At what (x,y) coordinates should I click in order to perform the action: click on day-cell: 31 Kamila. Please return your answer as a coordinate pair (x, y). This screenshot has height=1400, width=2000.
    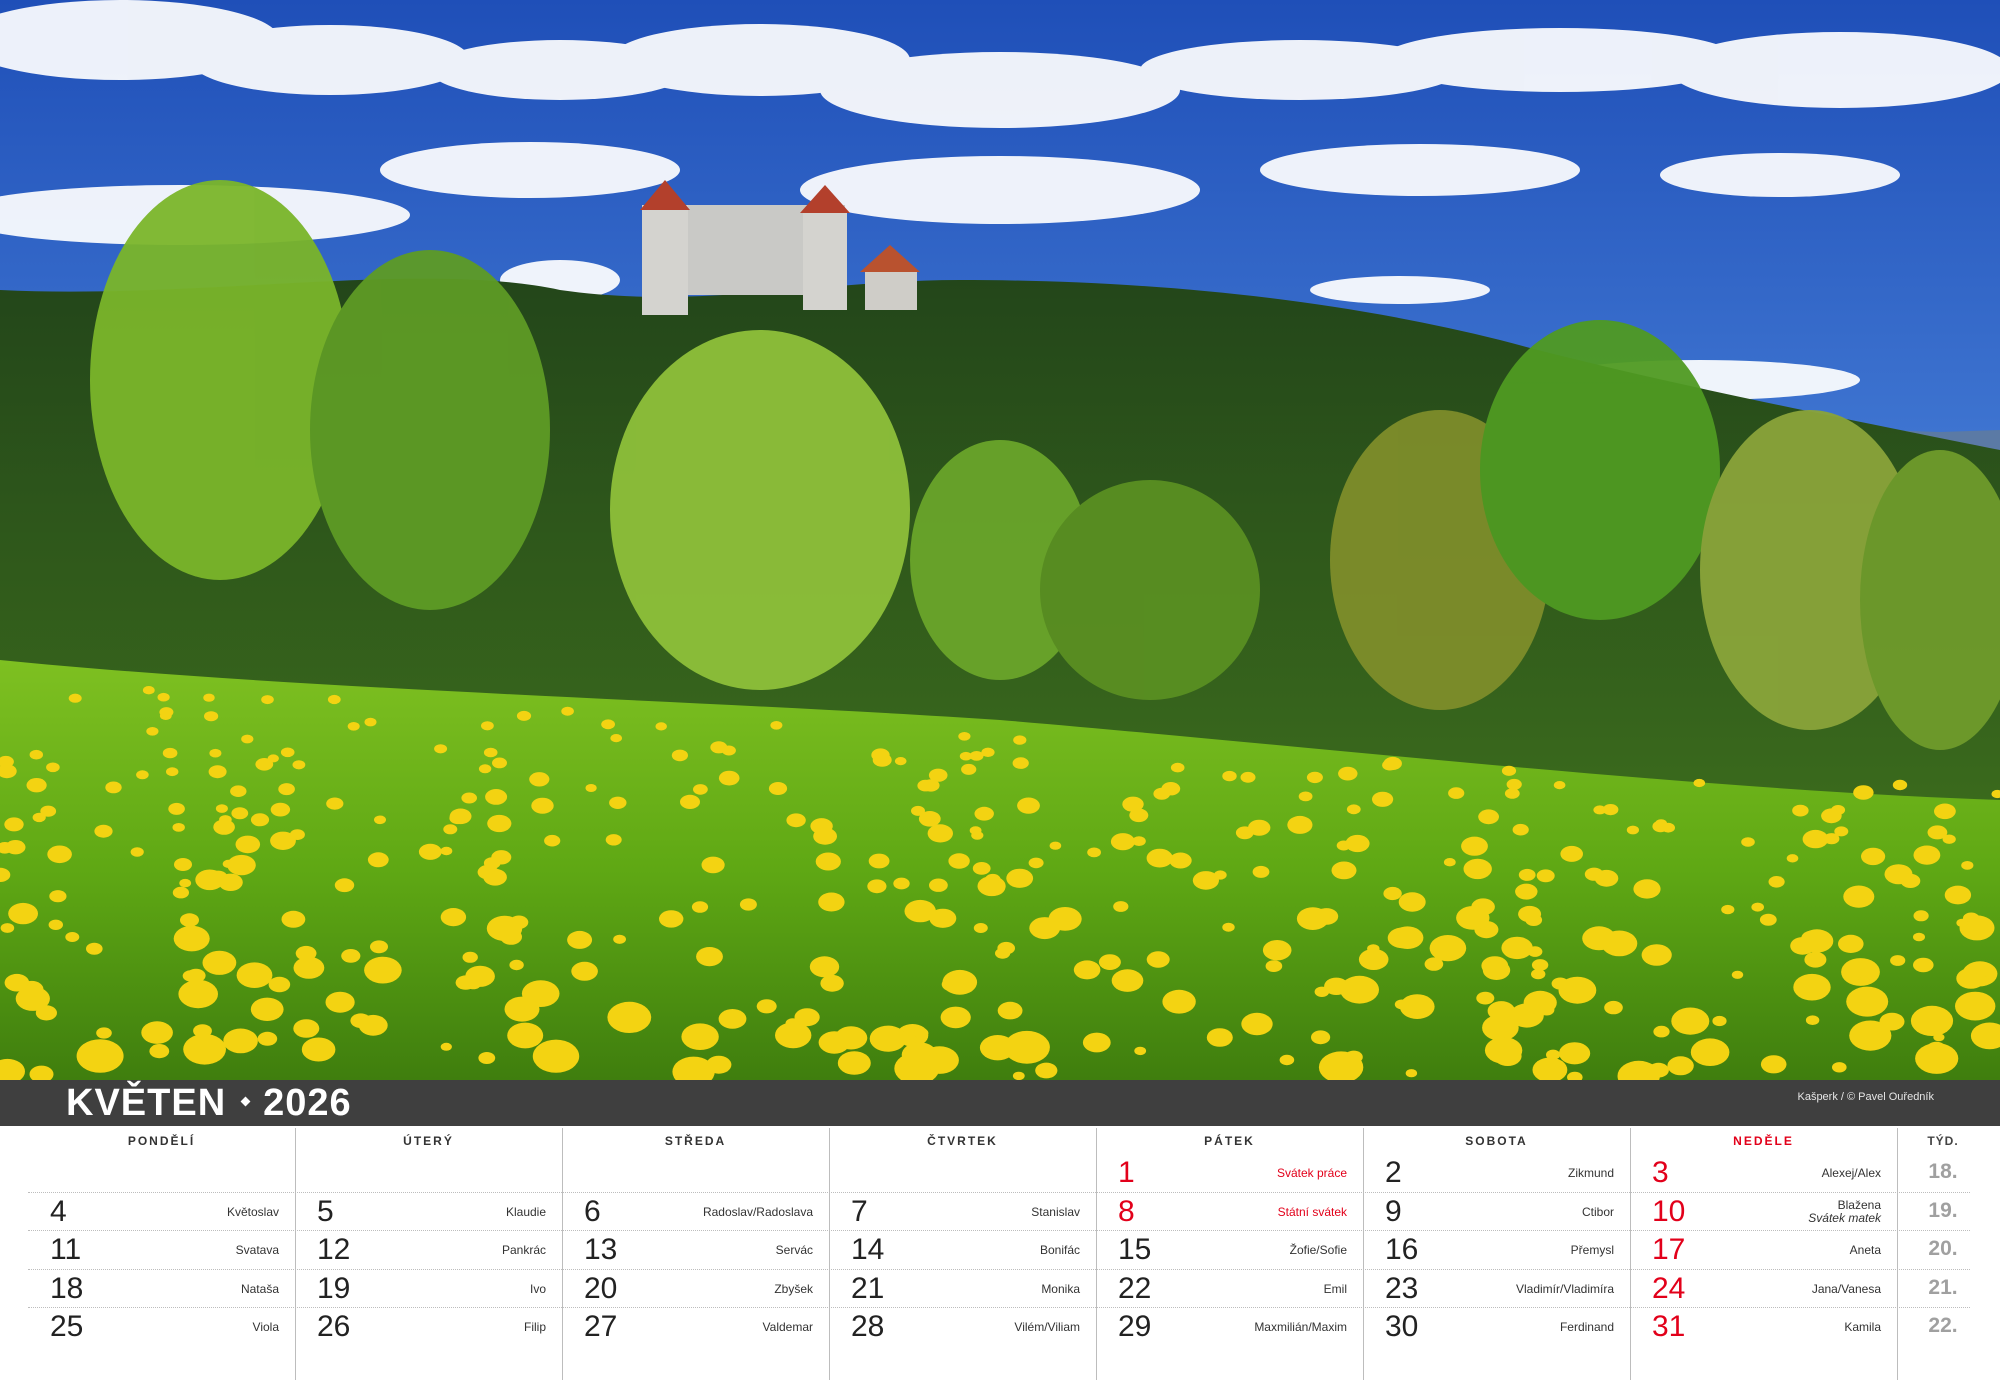
    Looking at the image, I should click on (1763, 1327).